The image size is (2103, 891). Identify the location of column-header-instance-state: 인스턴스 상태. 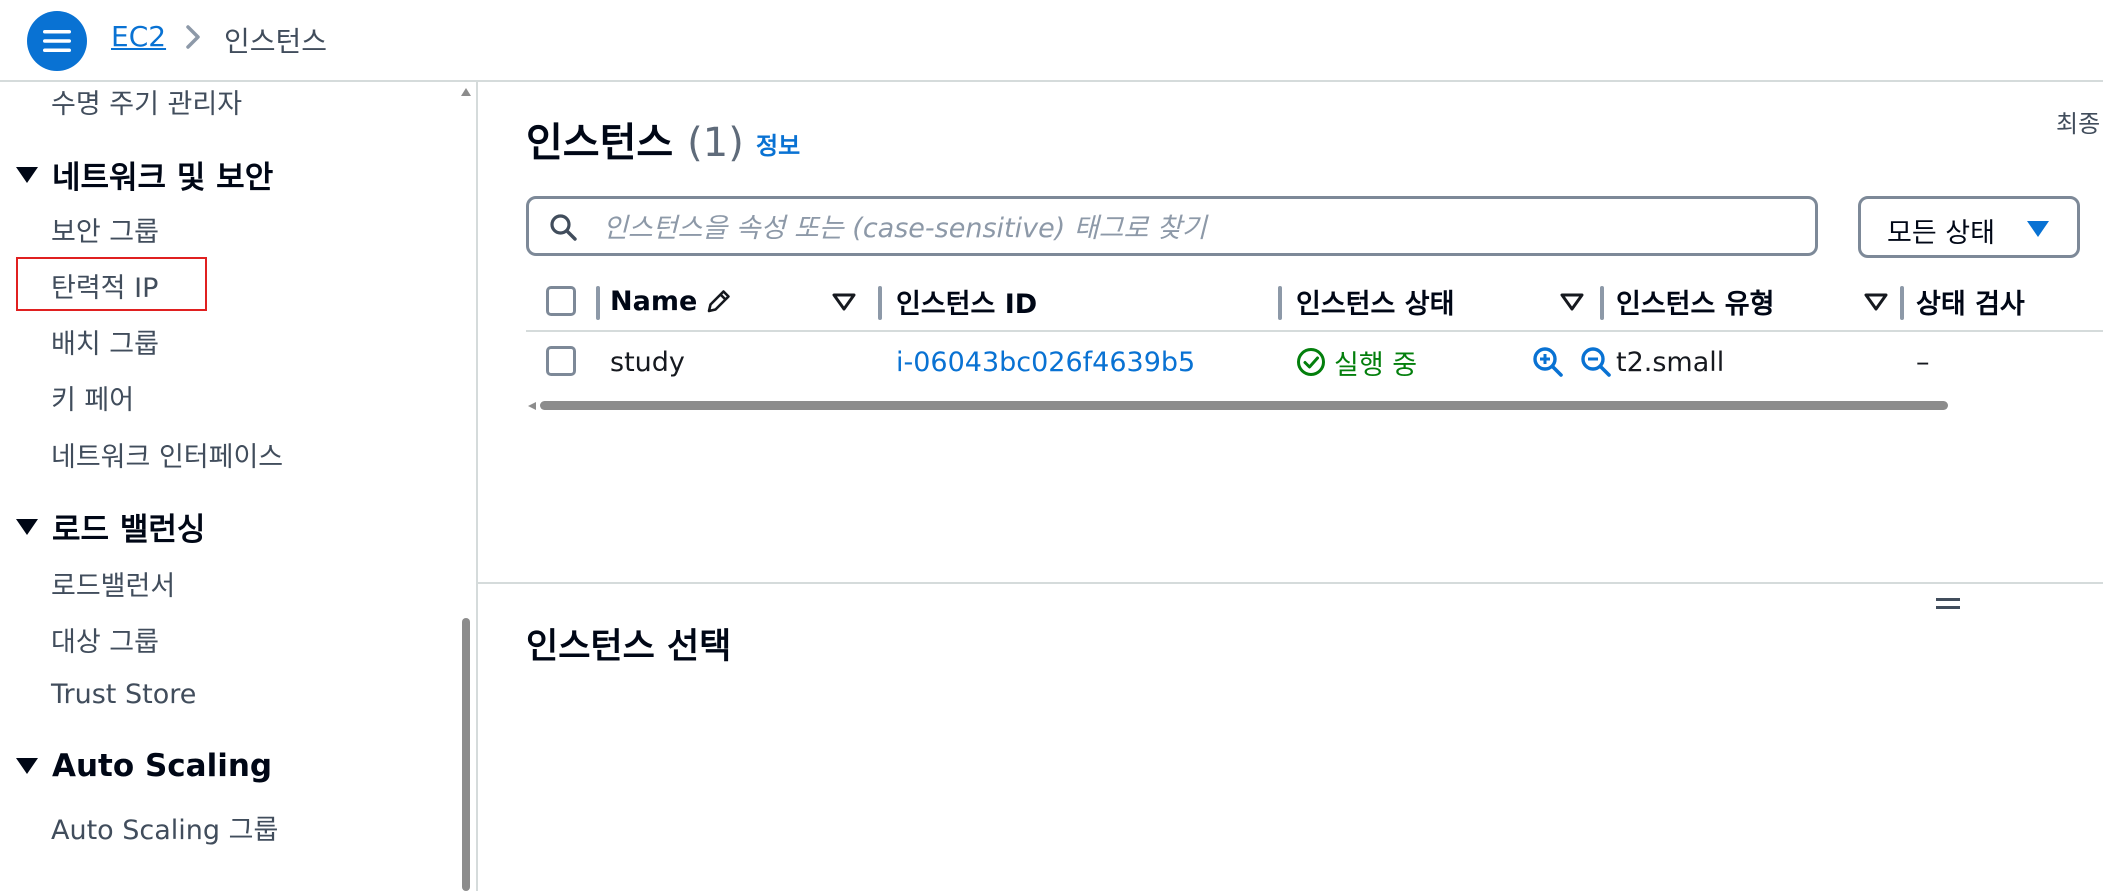
(1375, 301).